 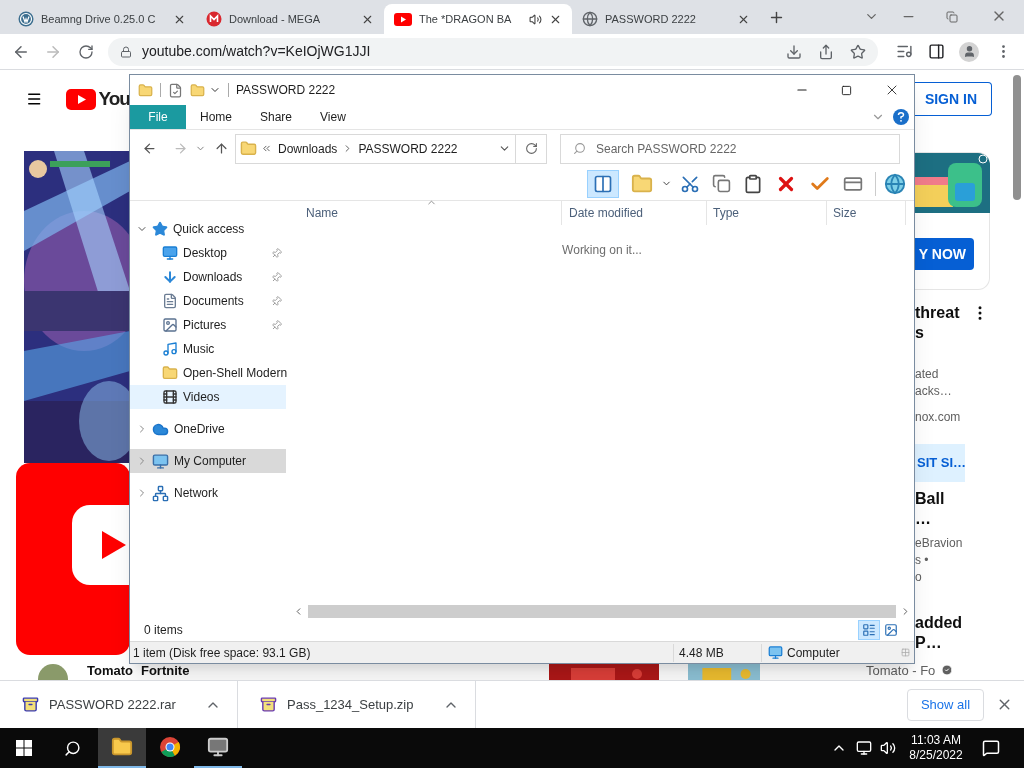 What do you see at coordinates (730, 148) in the screenshot?
I see `search-field: Search PASSWORD 2222` at bounding box center [730, 148].